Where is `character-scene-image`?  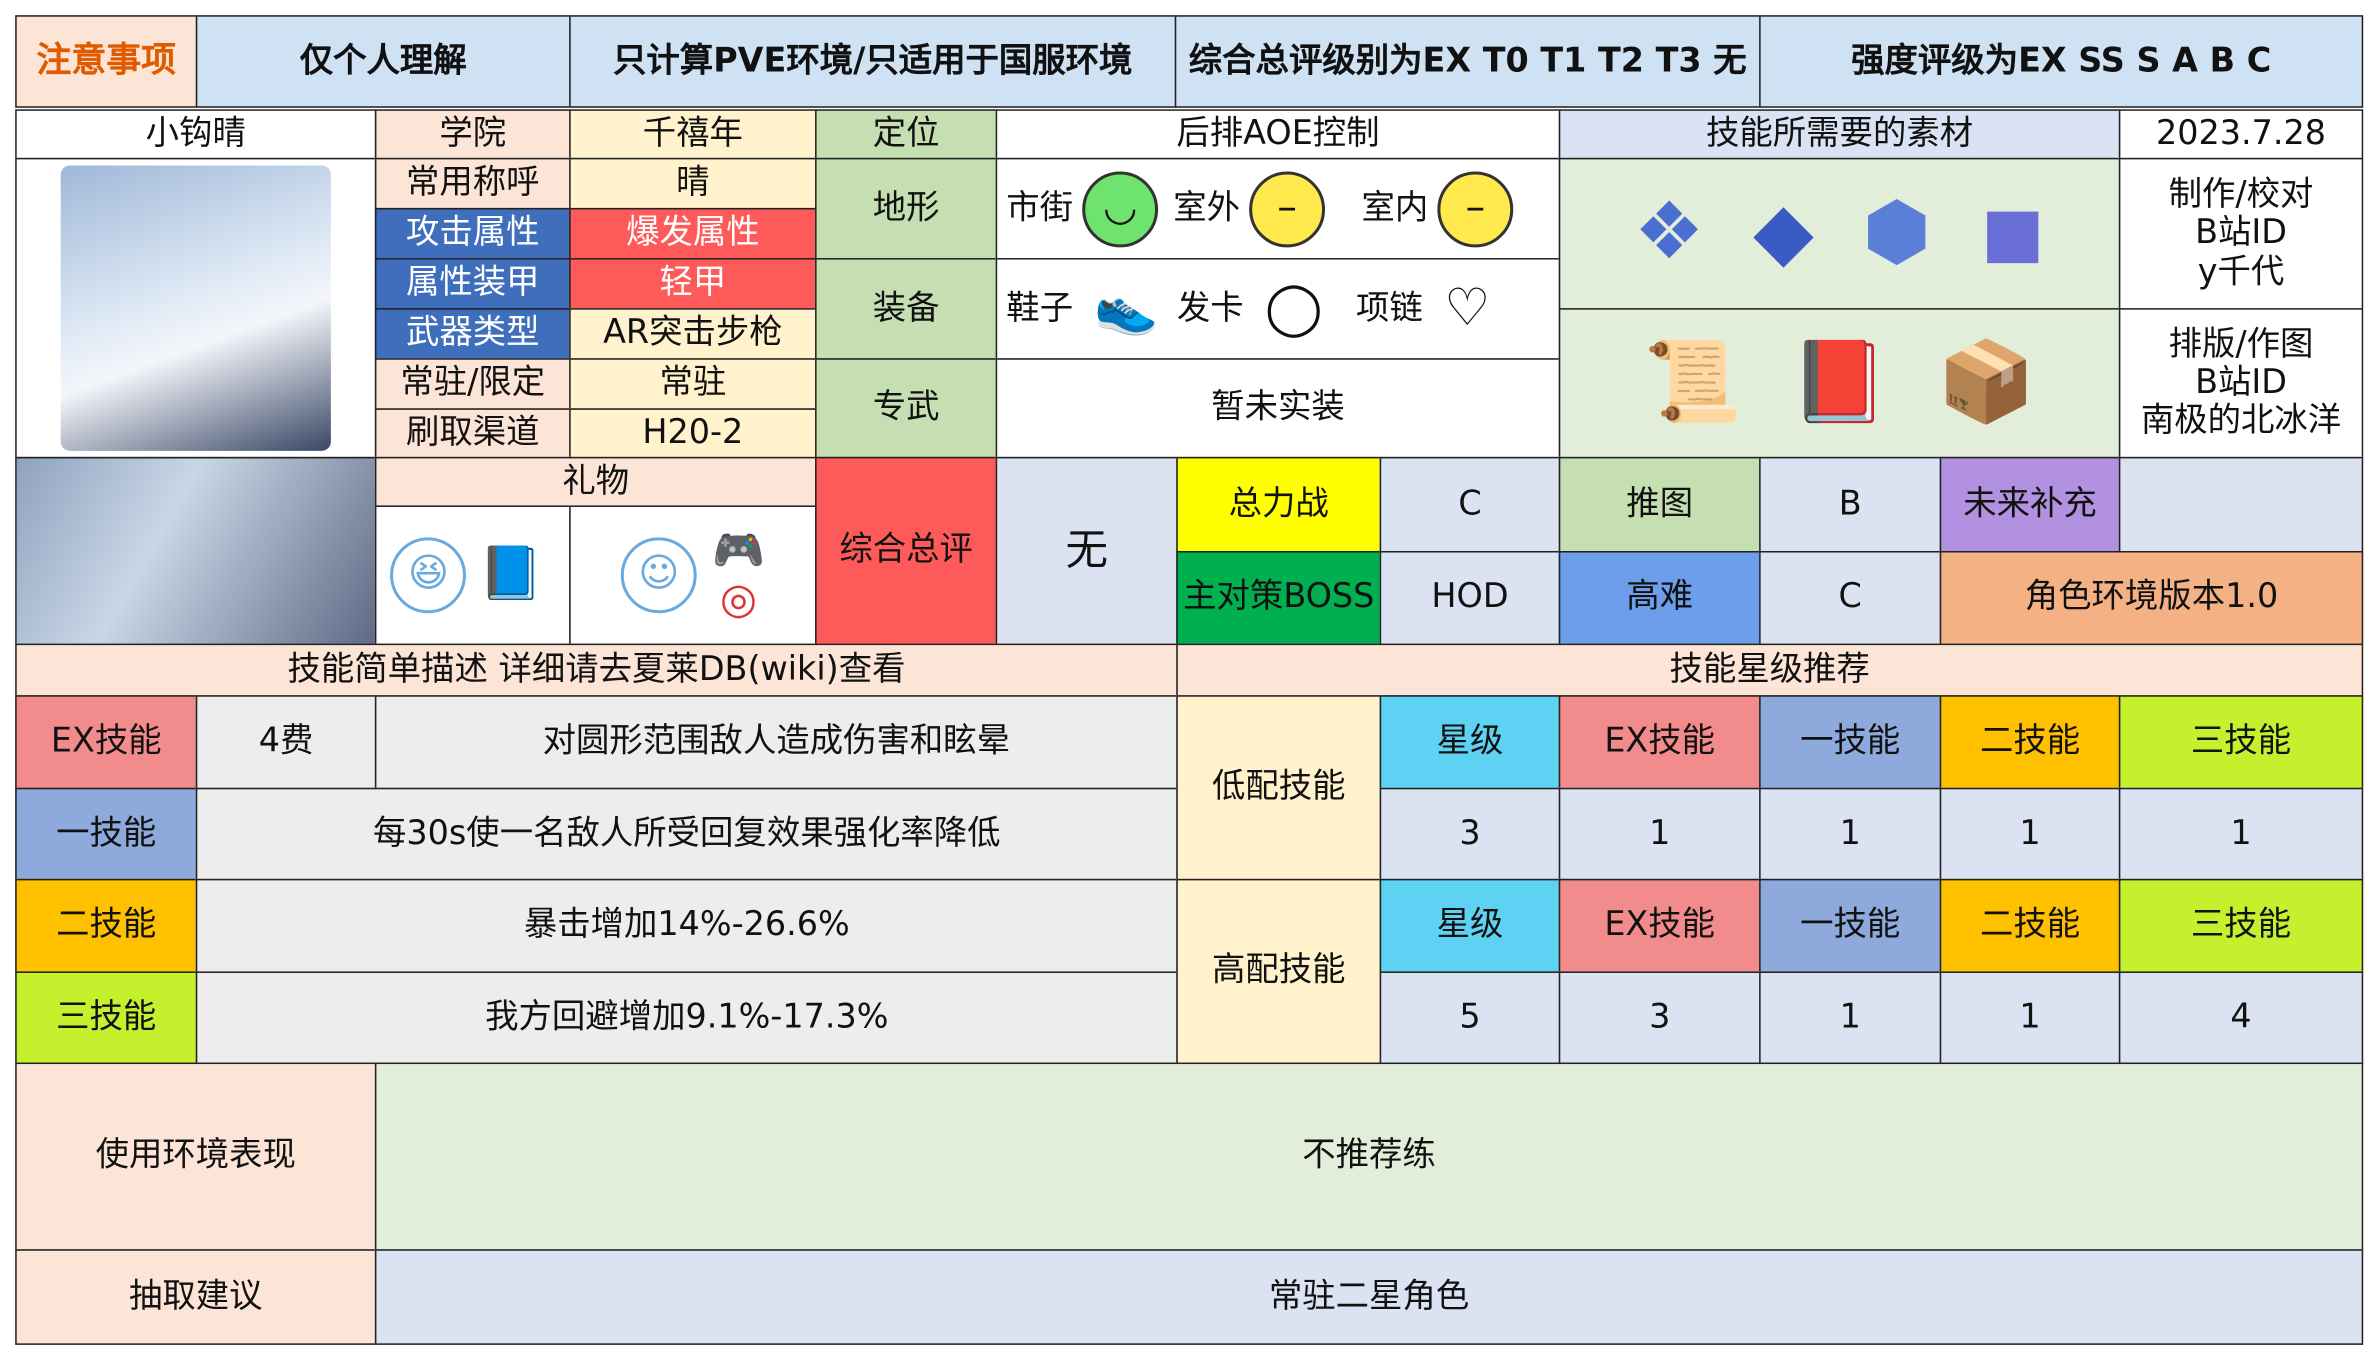 character-scene-image is located at coordinates (196, 551).